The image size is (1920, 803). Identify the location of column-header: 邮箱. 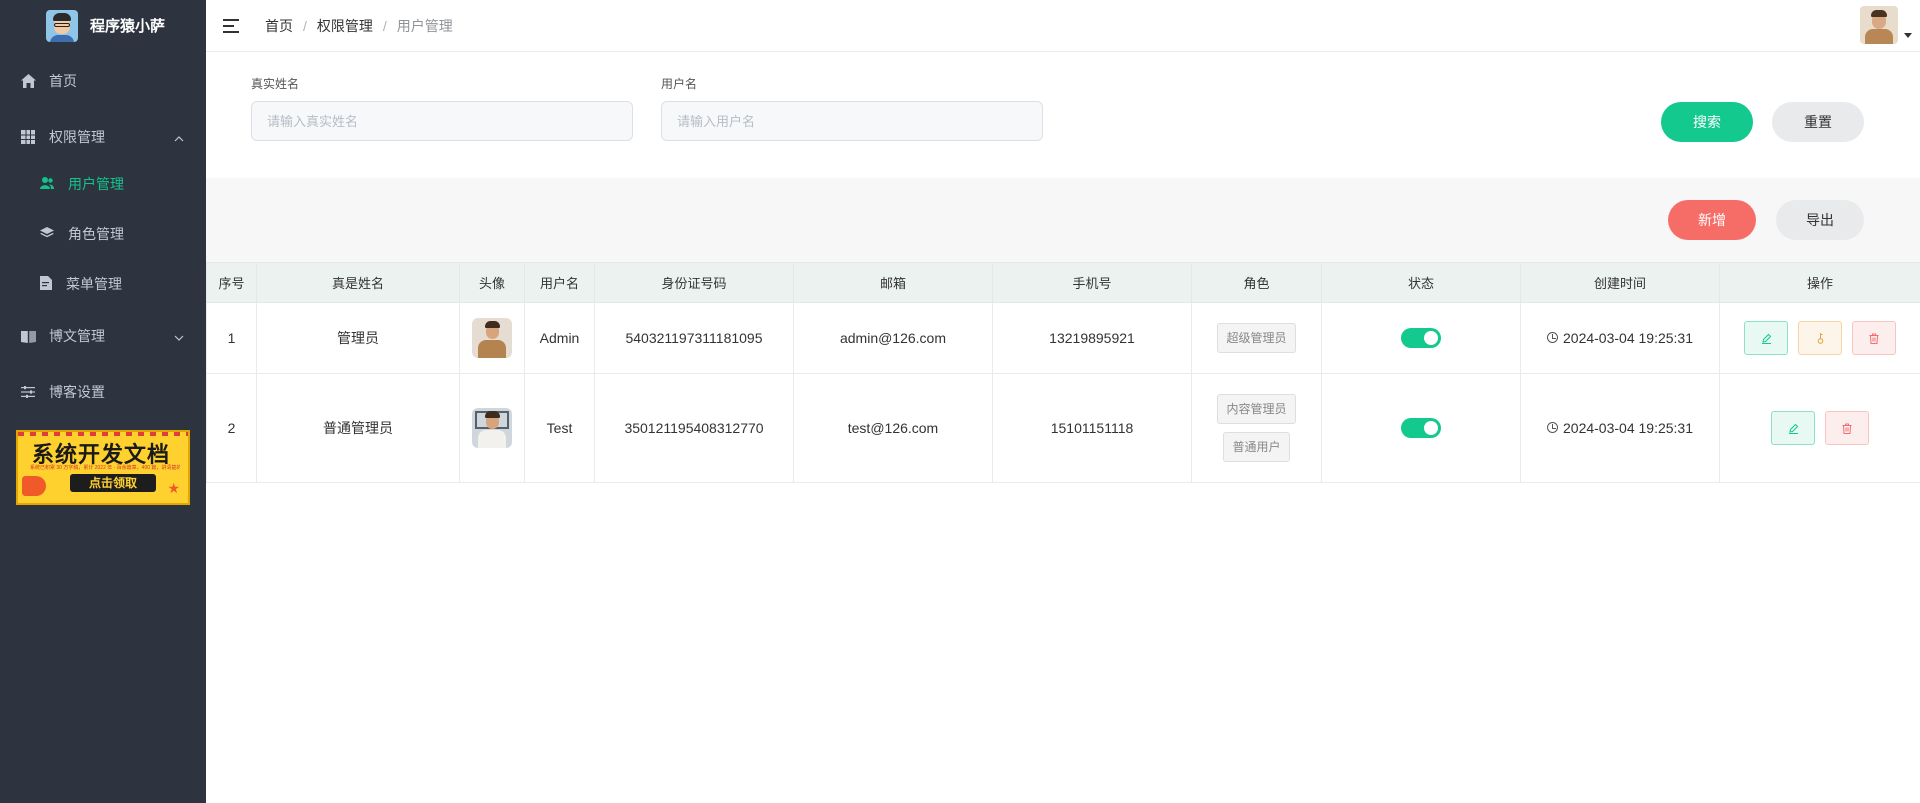
(893, 282).